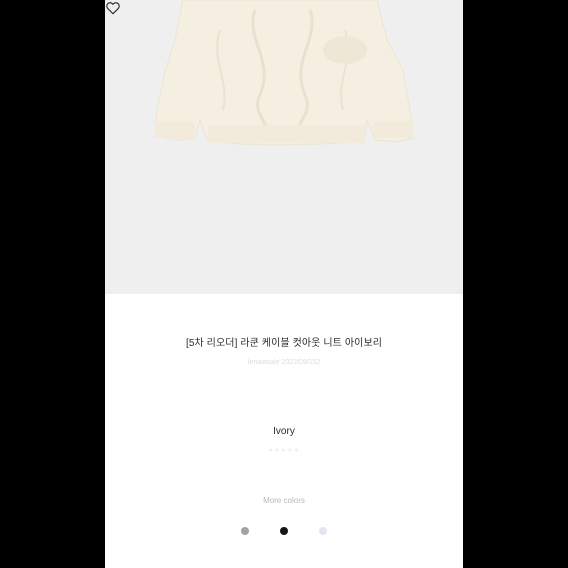 The height and width of the screenshot is (568, 568). I want to click on heart-outline-icon, so click(113, 8).